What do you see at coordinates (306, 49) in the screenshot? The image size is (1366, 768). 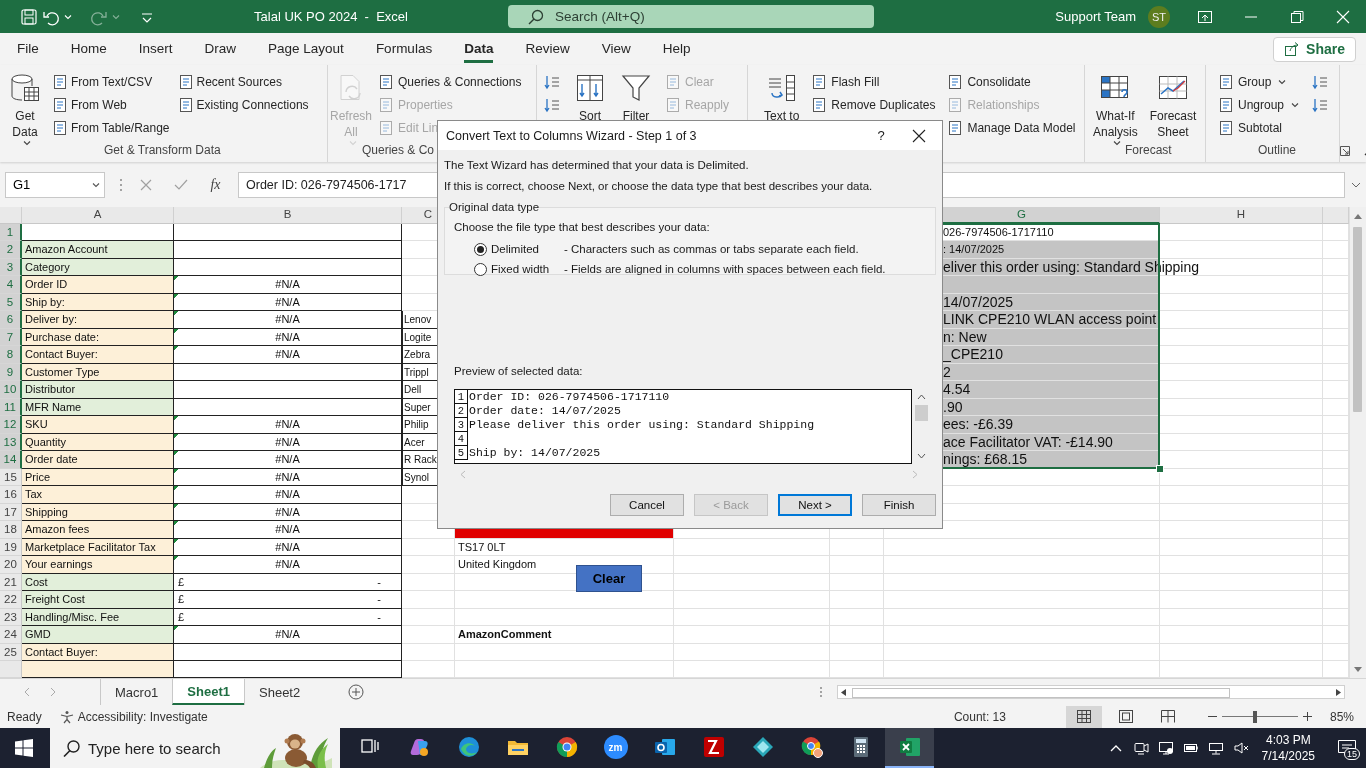 I see `menu-tab: Page Layout` at bounding box center [306, 49].